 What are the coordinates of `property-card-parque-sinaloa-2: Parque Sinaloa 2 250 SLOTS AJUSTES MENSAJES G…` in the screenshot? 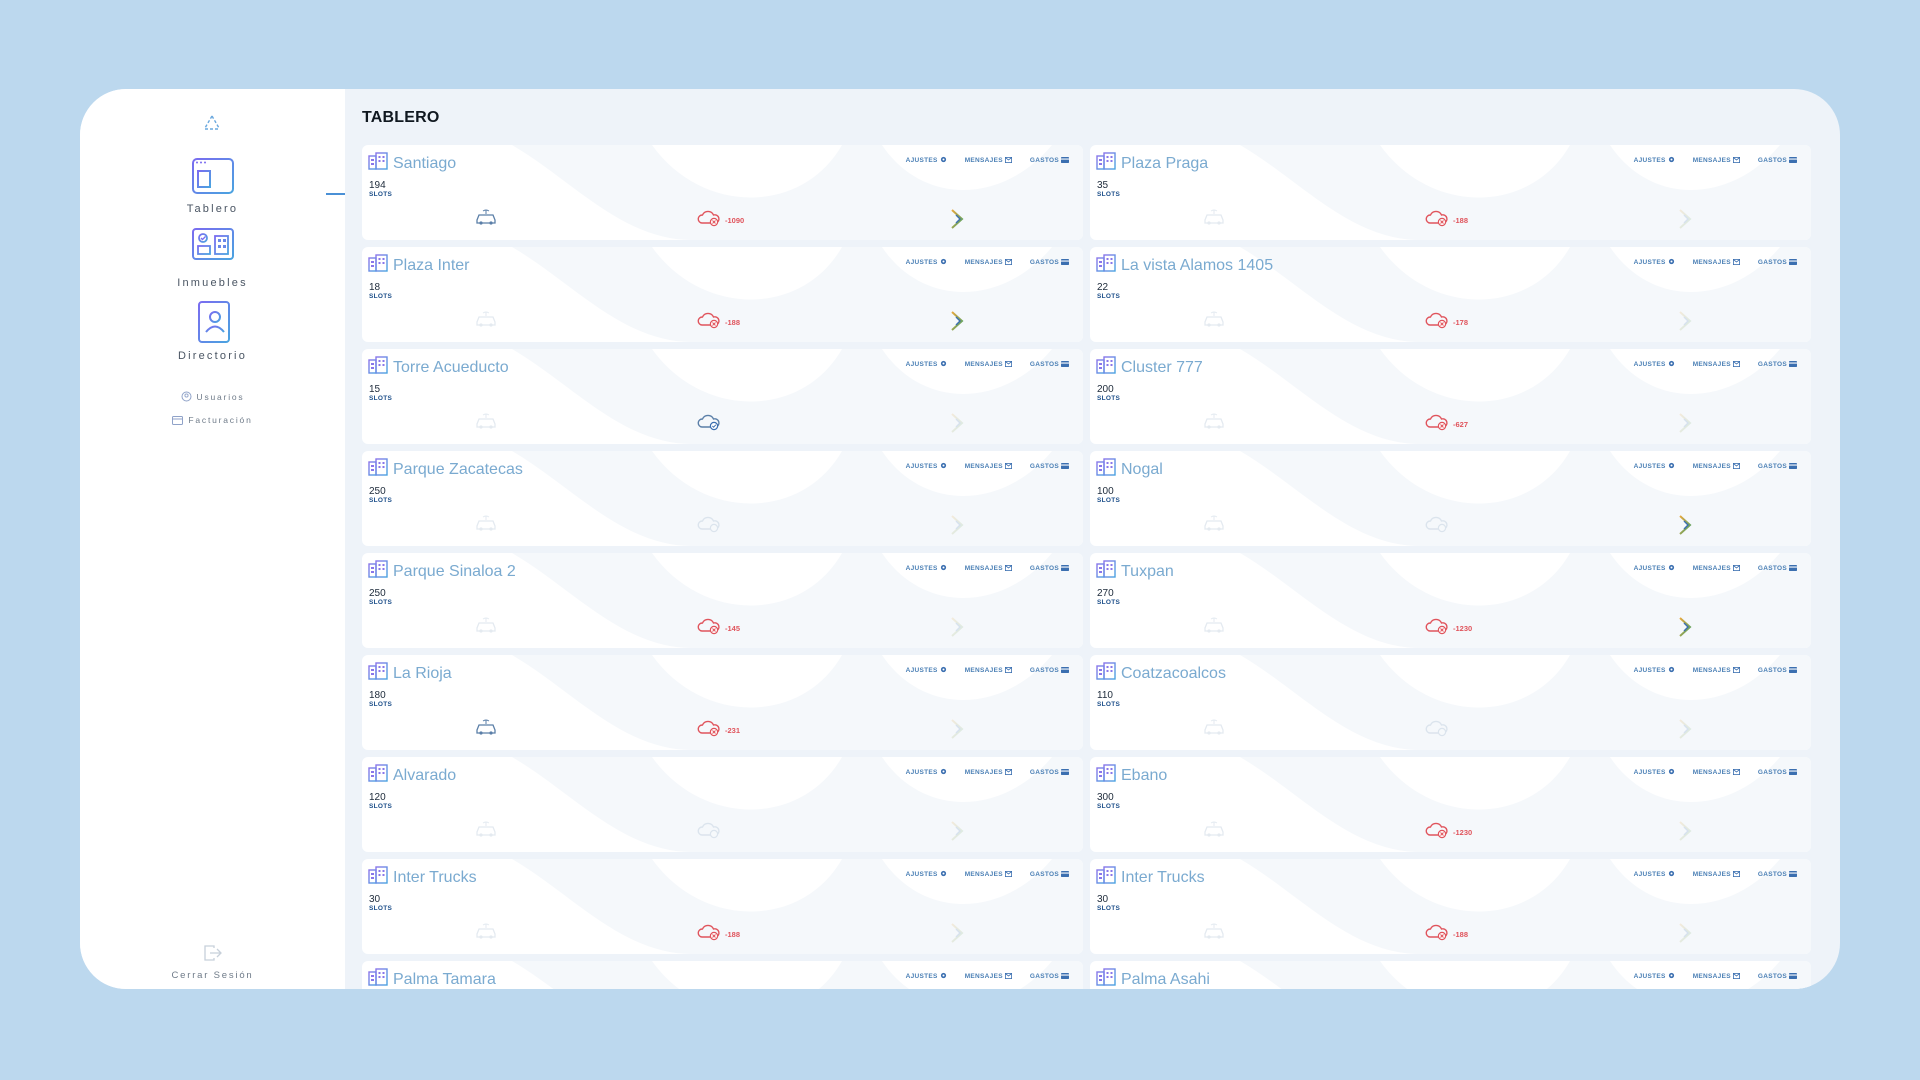 It's located at (722, 600).